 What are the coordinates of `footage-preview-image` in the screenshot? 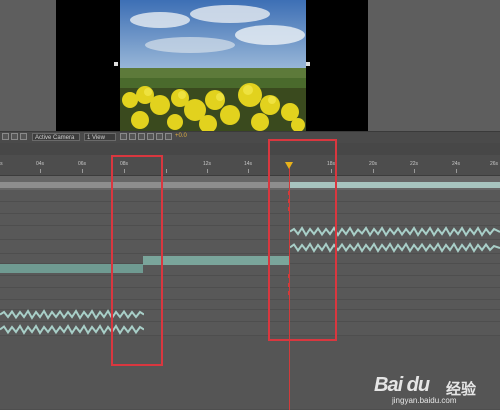 It's located at (213, 65).